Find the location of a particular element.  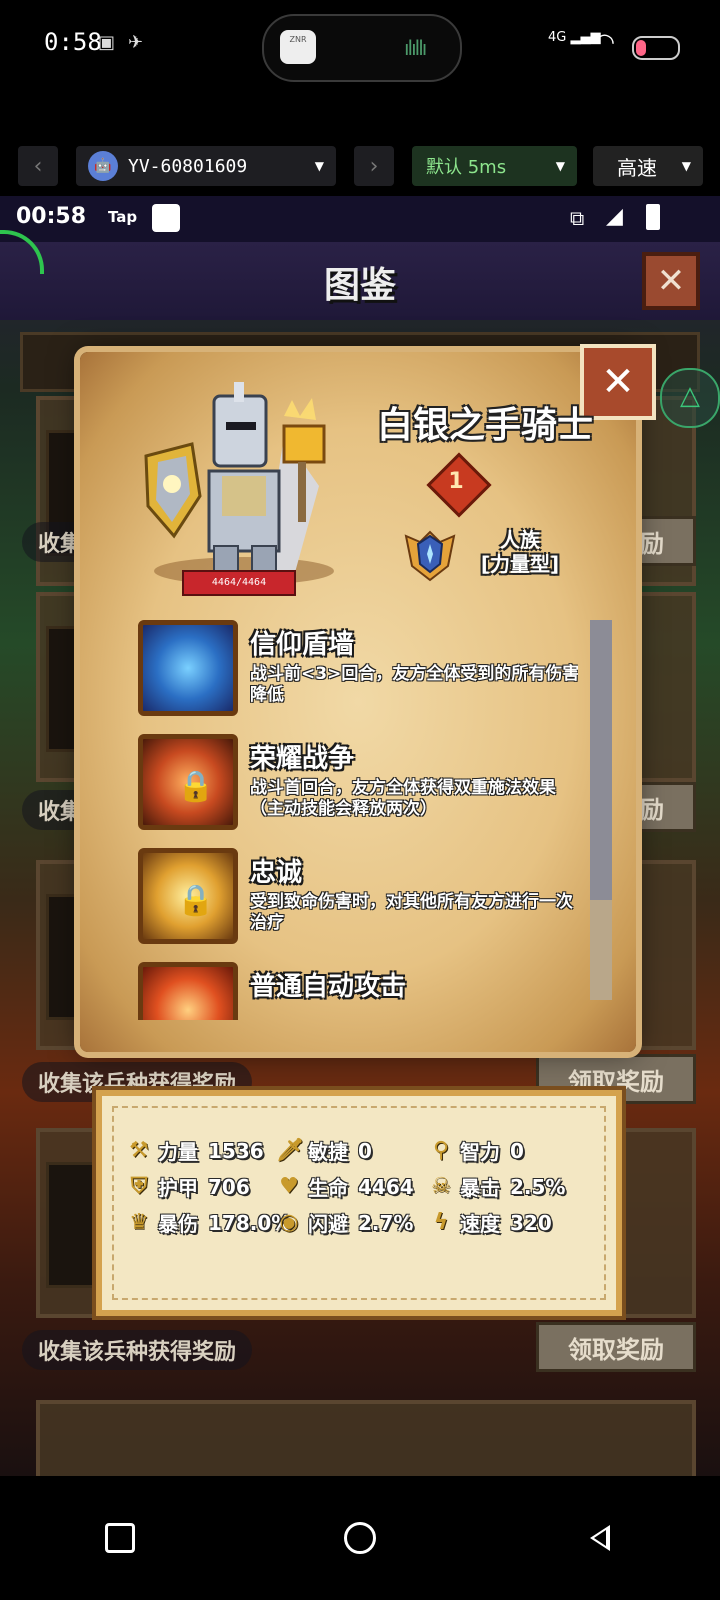

notification-icon: ▣ is located at coordinates (107, 42).